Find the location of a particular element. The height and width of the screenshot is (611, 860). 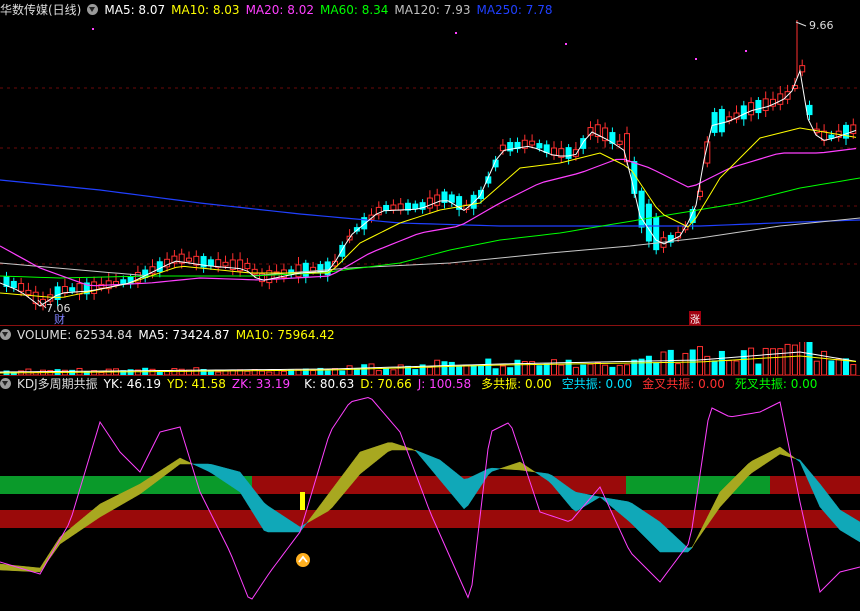

volume-ma5-label: MA5: 73424.87 is located at coordinates (184, 335).